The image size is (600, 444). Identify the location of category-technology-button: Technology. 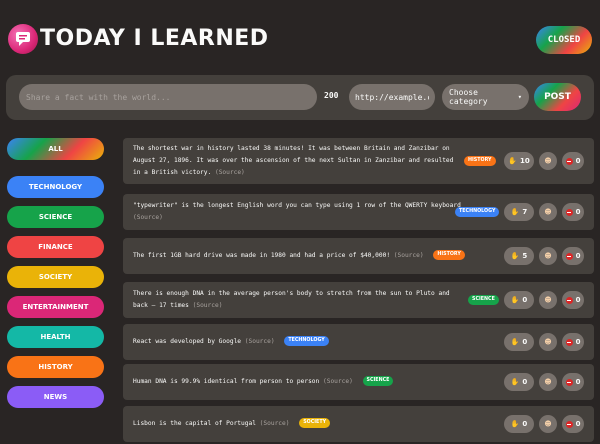
(55, 187).